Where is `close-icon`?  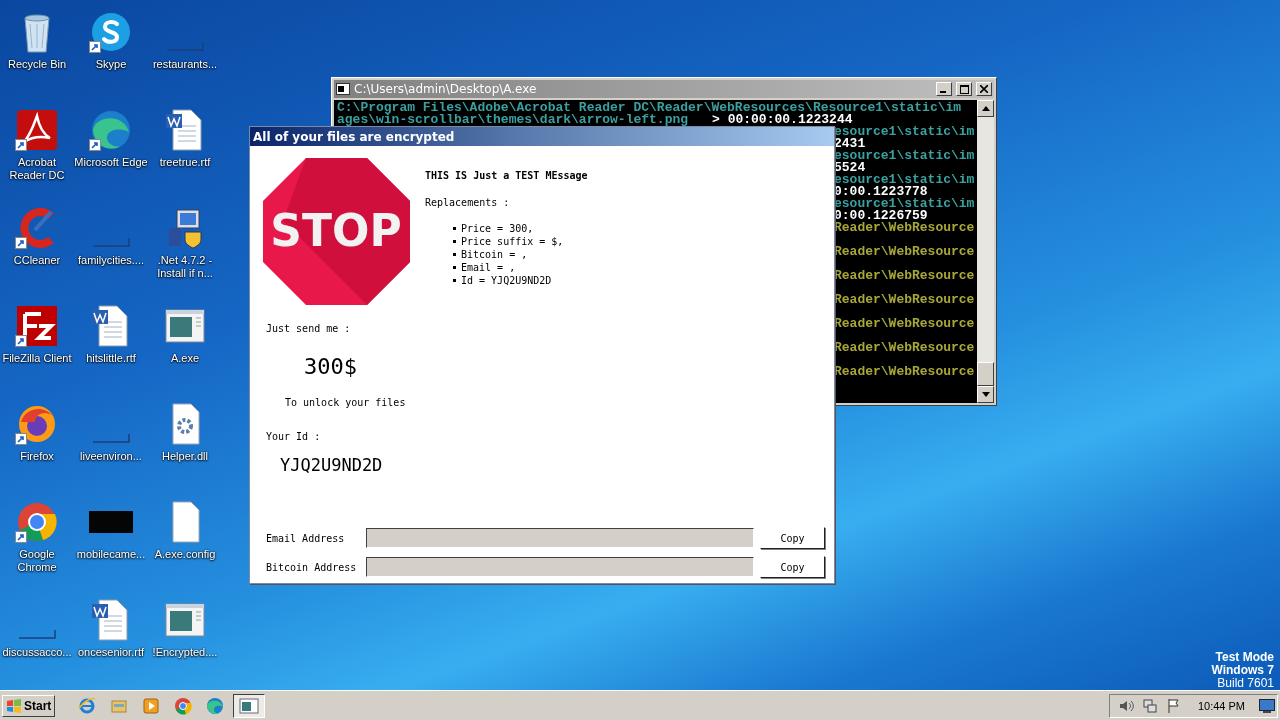
close-icon is located at coordinates (984, 89).